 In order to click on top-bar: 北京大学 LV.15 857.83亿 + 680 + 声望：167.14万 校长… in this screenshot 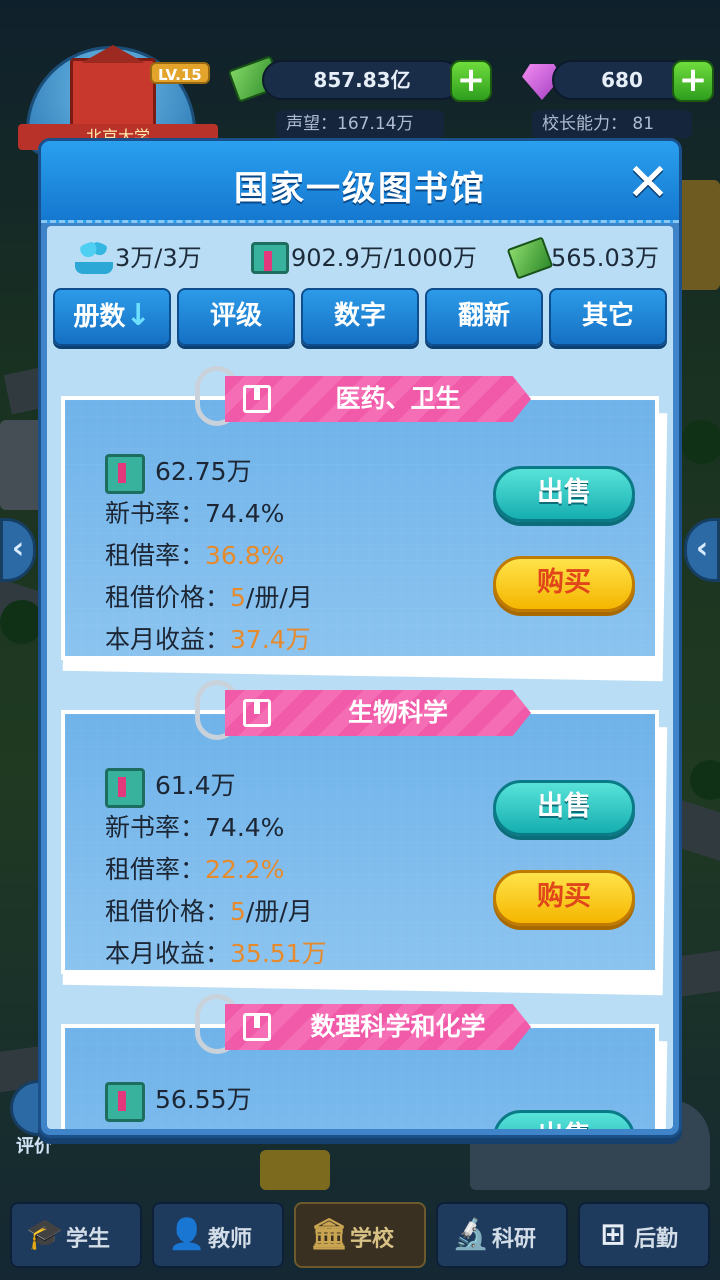, I will do `click(360, 78)`.